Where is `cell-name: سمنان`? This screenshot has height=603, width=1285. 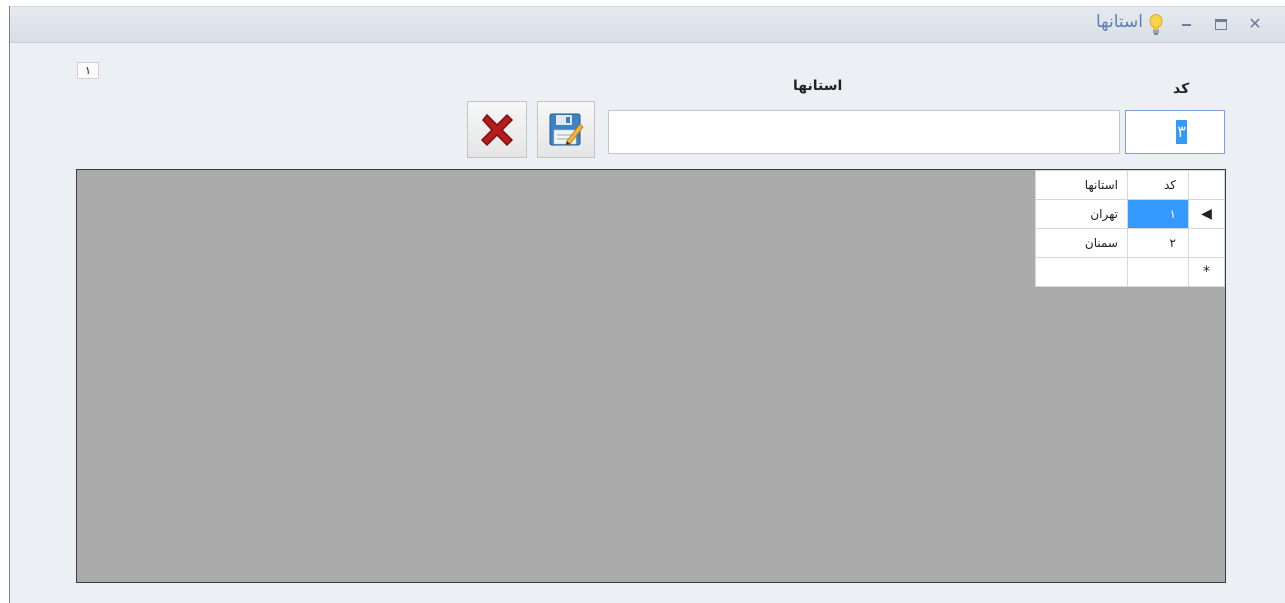
cell-name: سمنان is located at coordinates (1081, 243).